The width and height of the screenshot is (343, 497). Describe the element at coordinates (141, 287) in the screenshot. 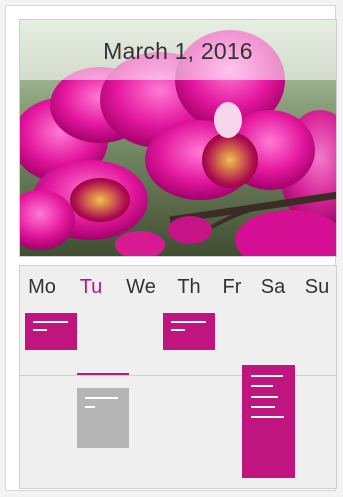

I see `day-label-we: We` at that location.